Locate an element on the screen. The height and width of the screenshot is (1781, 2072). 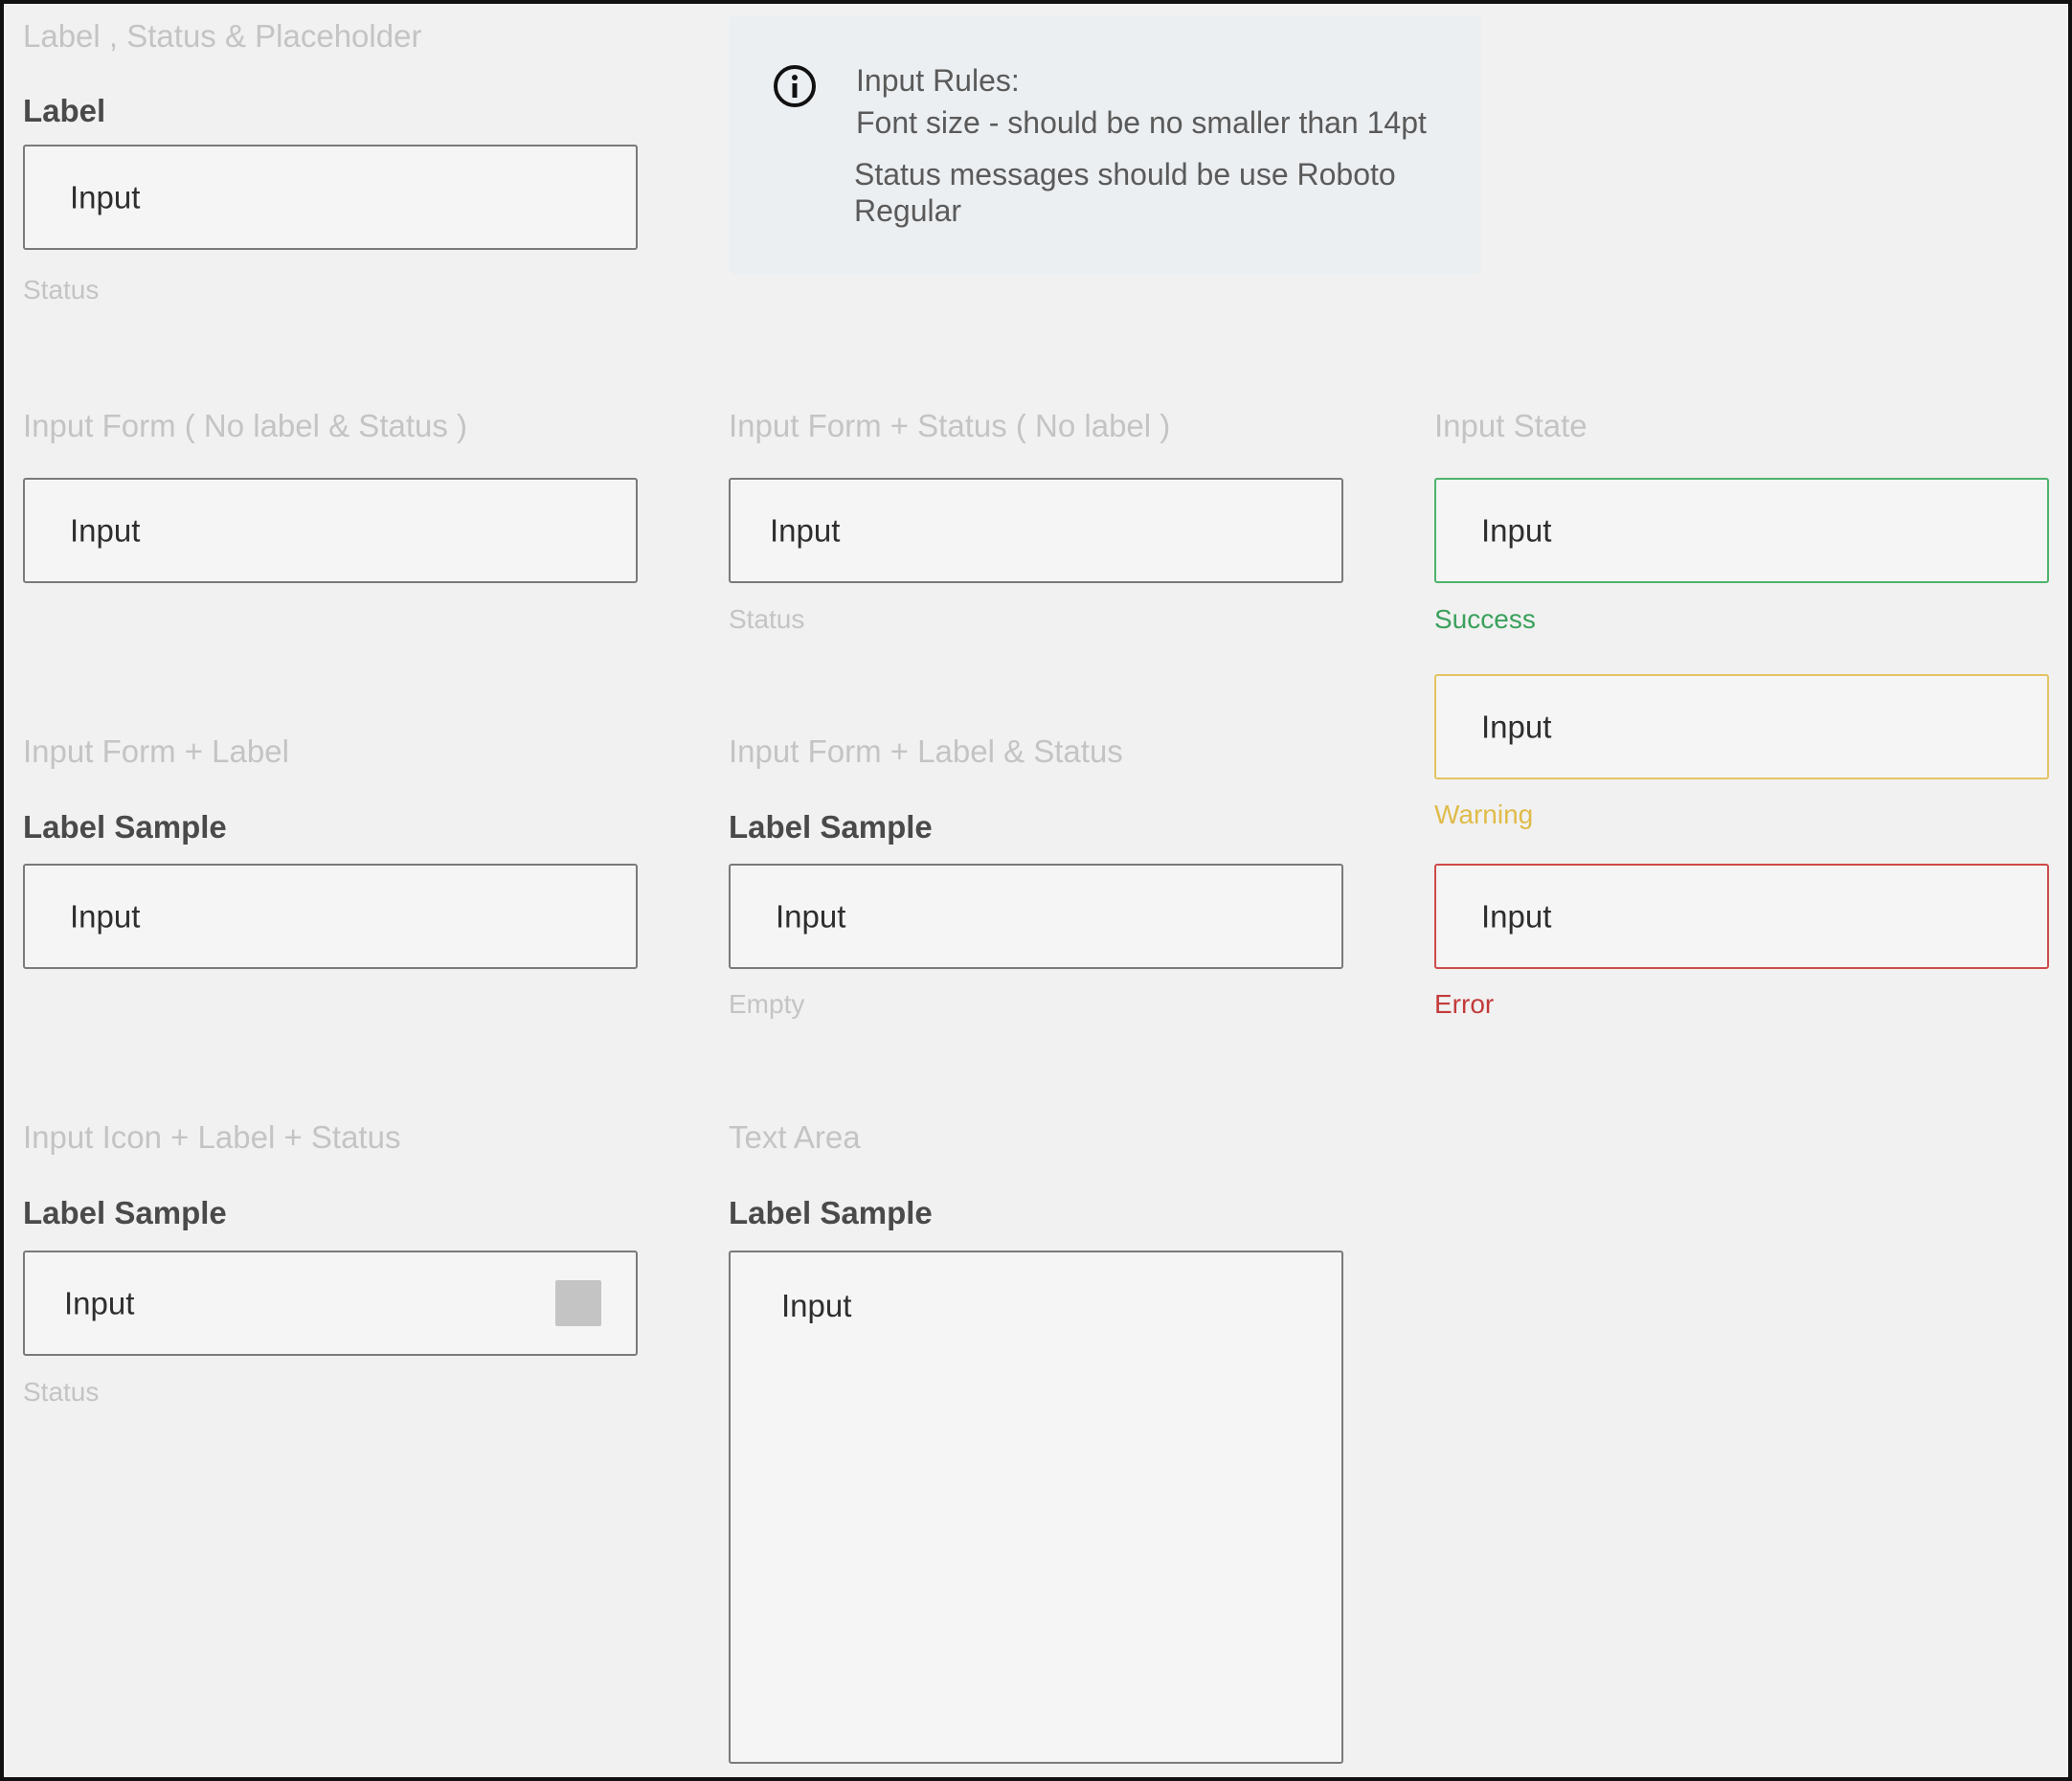
field-label: Label is located at coordinates (64, 110).